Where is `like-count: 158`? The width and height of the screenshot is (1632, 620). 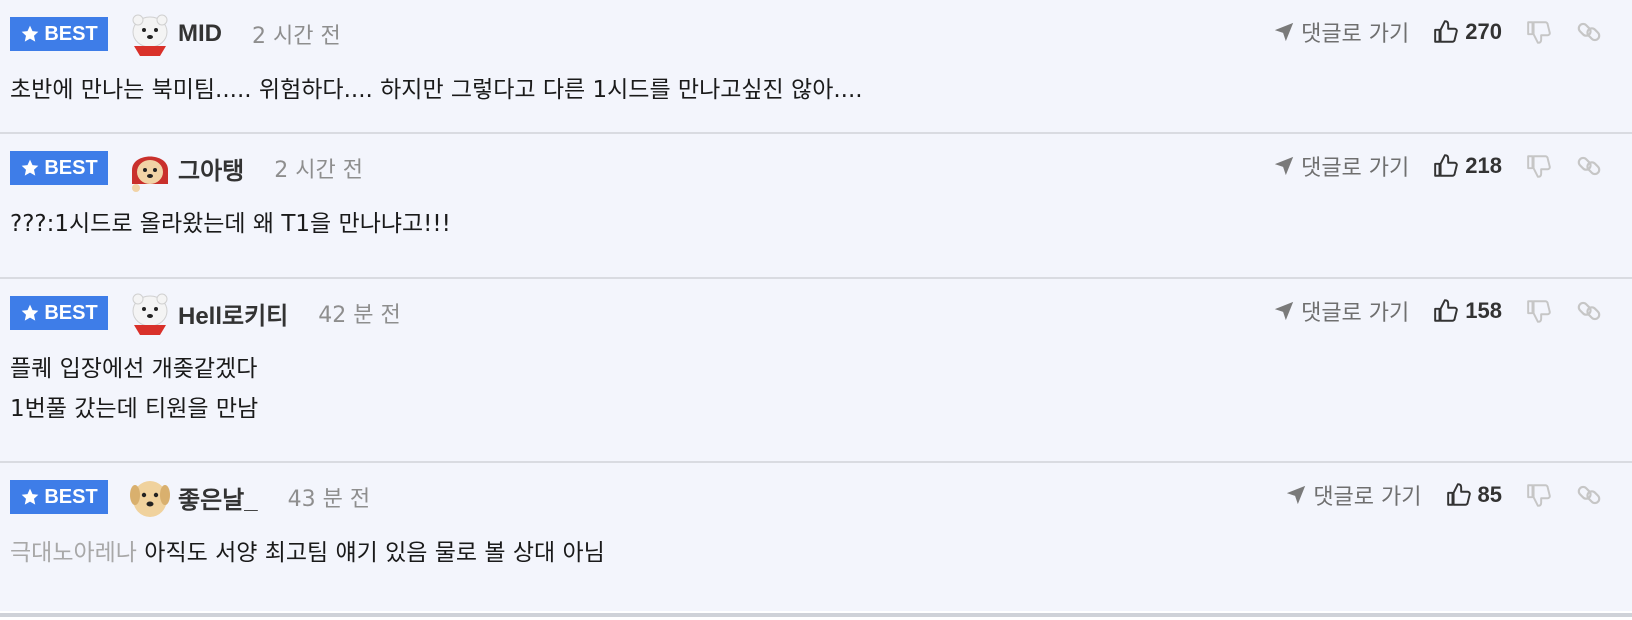 like-count: 158 is located at coordinates (1483, 310).